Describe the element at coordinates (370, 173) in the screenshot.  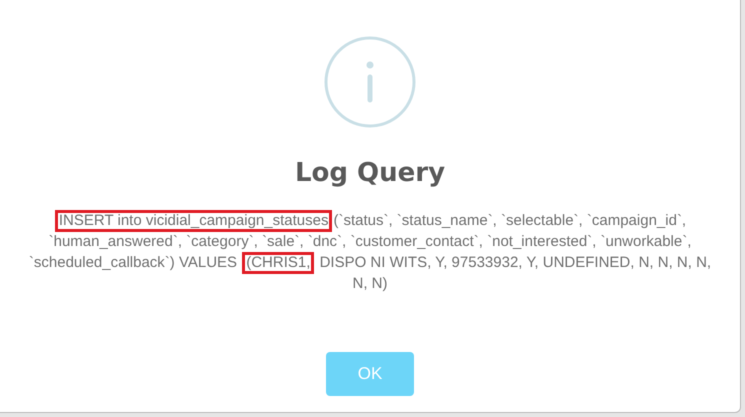
I see `dialog-title: Log Query` at that location.